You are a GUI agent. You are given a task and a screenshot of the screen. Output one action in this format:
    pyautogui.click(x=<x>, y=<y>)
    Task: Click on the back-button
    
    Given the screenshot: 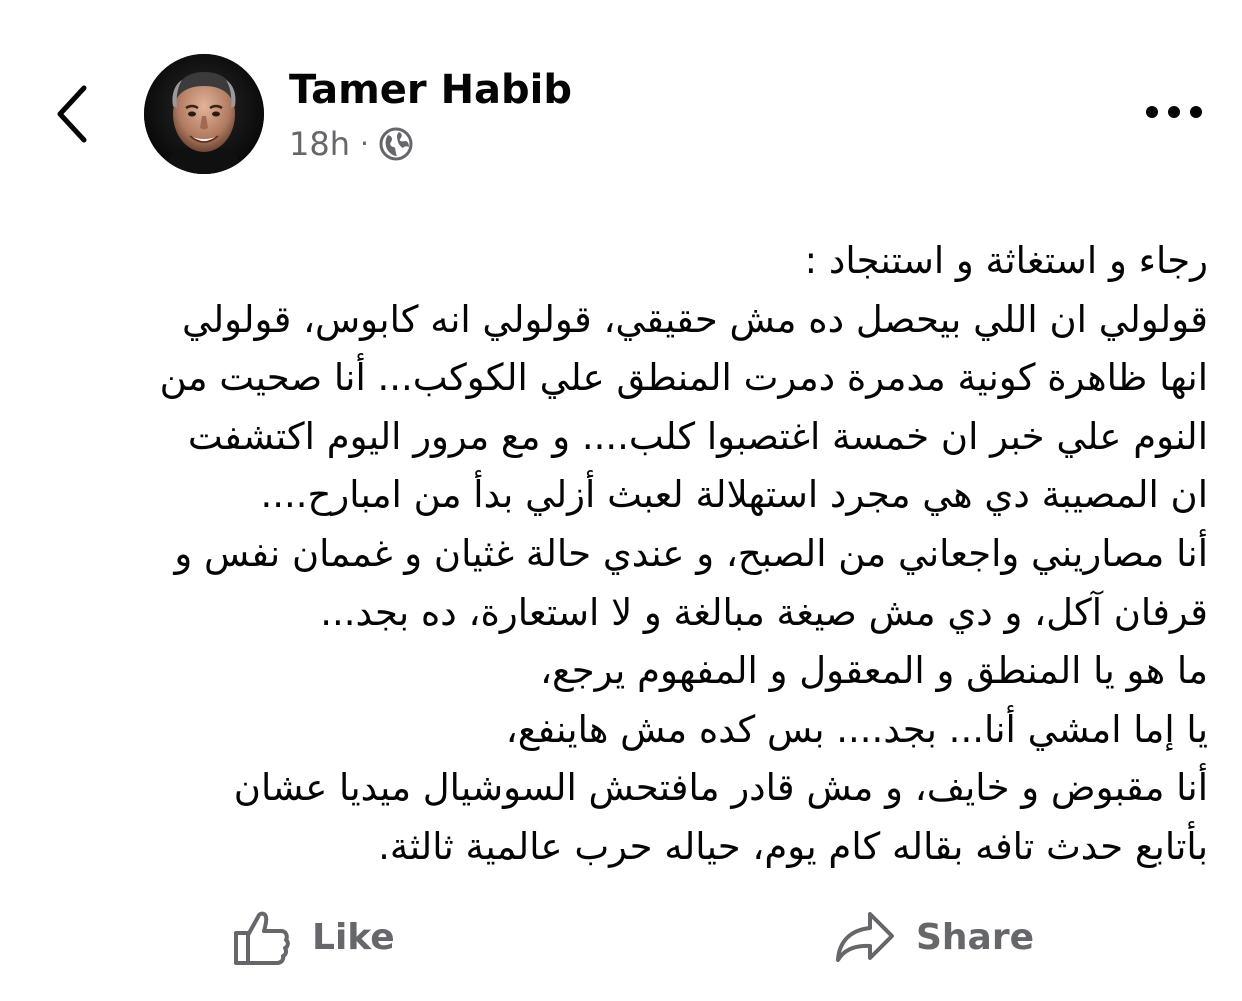 What is the action you would take?
    pyautogui.click(x=72, y=114)
    